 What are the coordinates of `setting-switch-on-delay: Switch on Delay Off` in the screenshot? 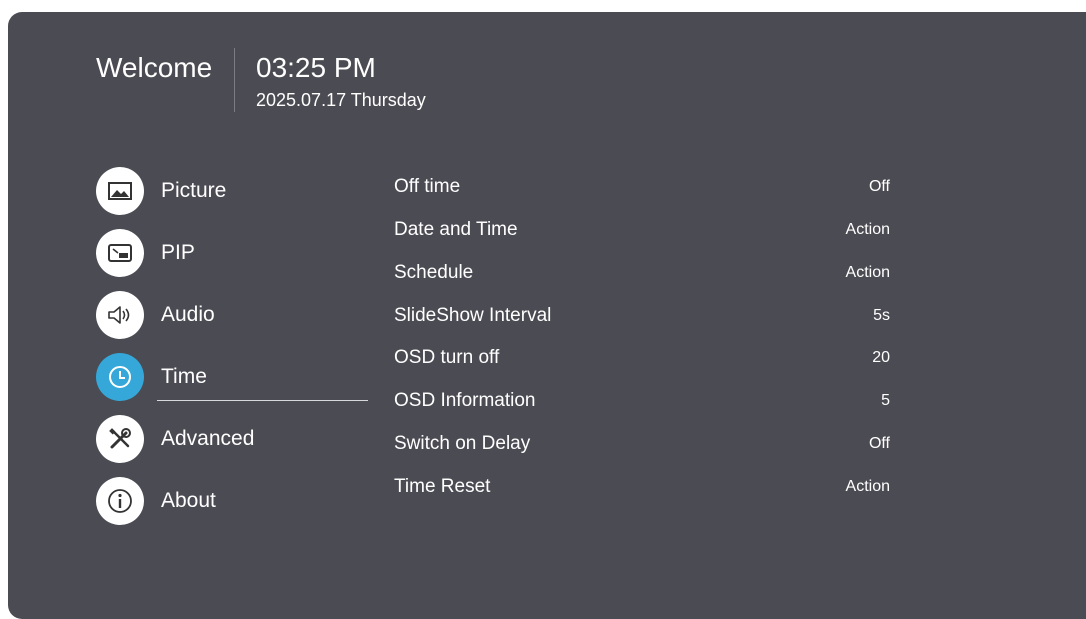 It's located at (642, 453).